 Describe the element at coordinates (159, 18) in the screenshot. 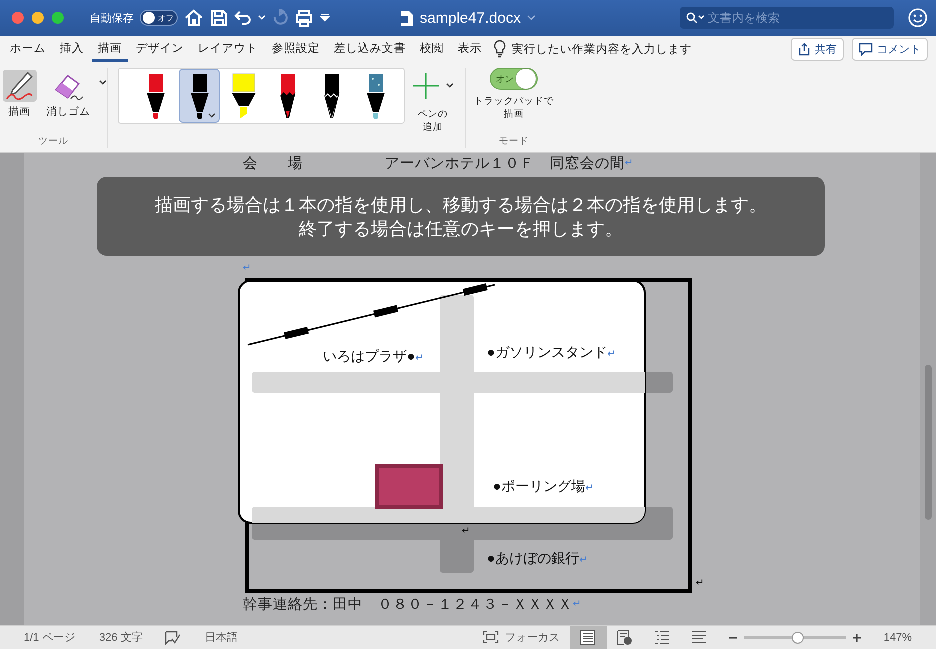

I see `autosave-toggle: オフ` at that location.